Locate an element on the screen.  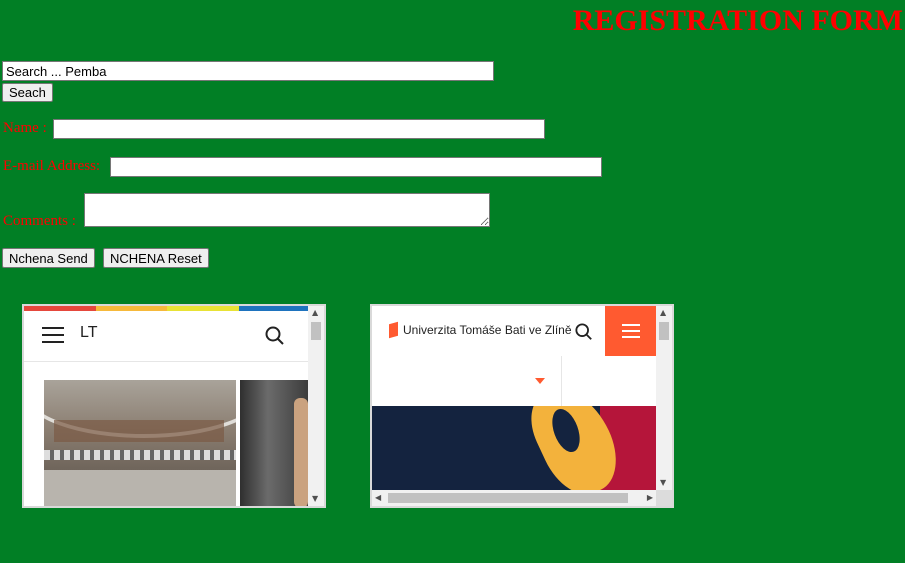
hero-banner is located at coordinates (515, 448).